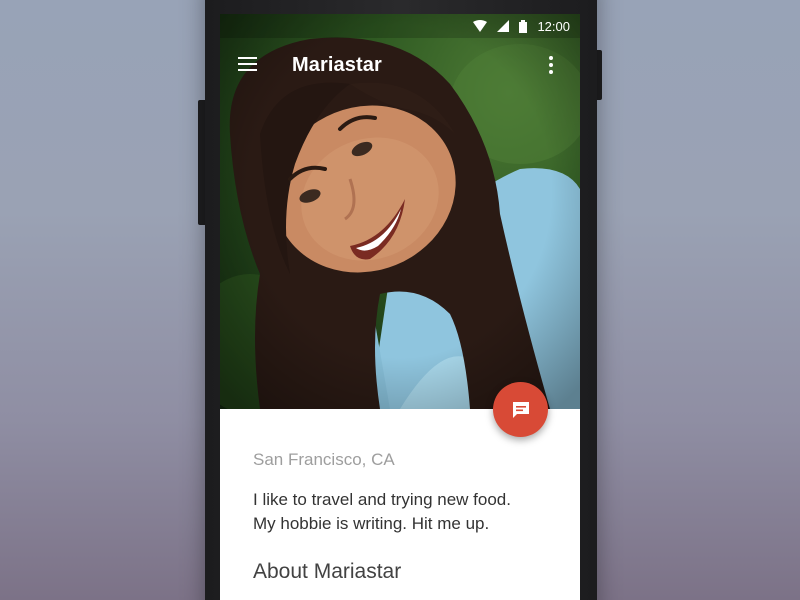  Describe the element at coordinates (201, 162) in the screenshot. I see `volume-button` at that location.